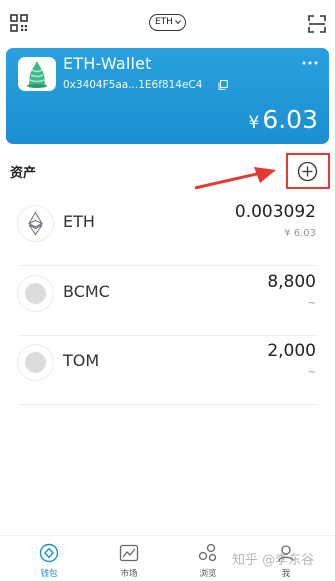 This screenshot has height=581, width=335. What do you see at coordinates (79, 221) in the screenshot?
I see `asset-symbol: ETH` at bounding box center [79, 221].